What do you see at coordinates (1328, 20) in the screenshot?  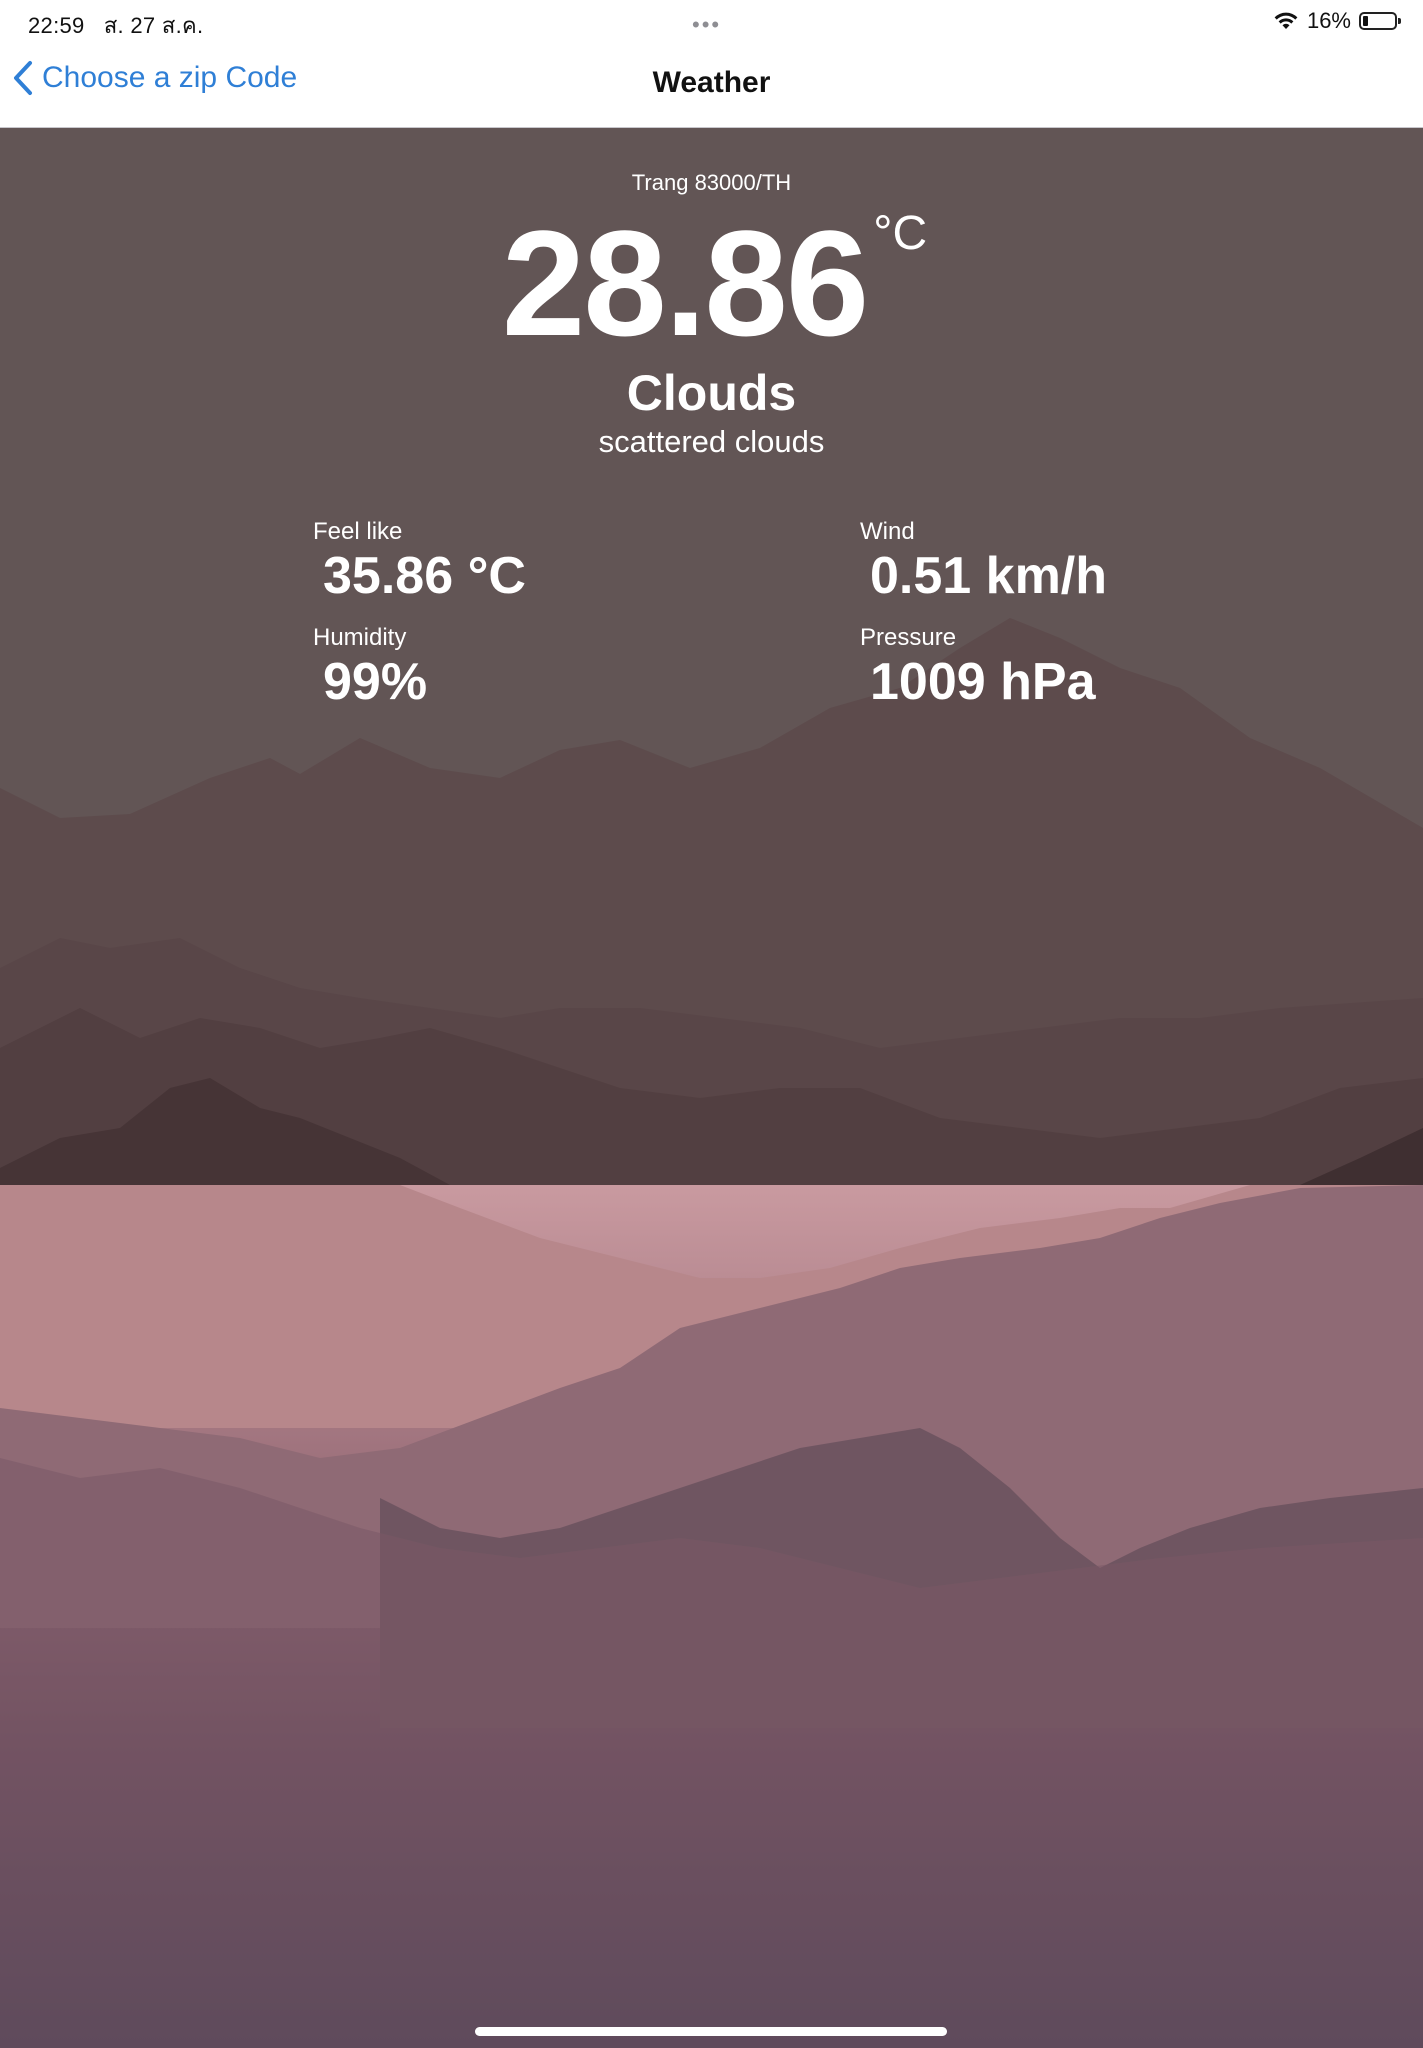 I see `battery-percent: 16%` at bounding box center [1328, 20].